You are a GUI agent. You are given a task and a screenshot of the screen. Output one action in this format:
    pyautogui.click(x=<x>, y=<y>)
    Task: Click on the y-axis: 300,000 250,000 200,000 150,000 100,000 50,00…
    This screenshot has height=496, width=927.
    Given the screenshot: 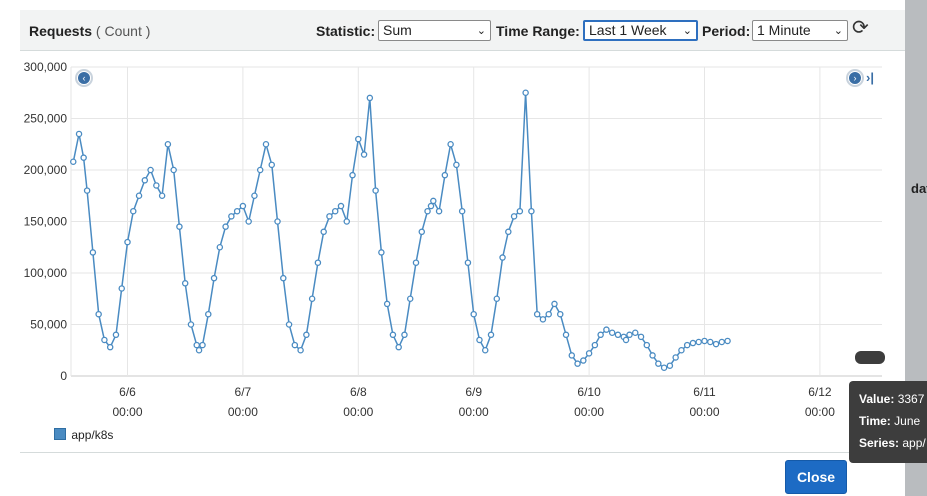 What is the action you would take?
    pyautogui.click(x=46, y=221)
    